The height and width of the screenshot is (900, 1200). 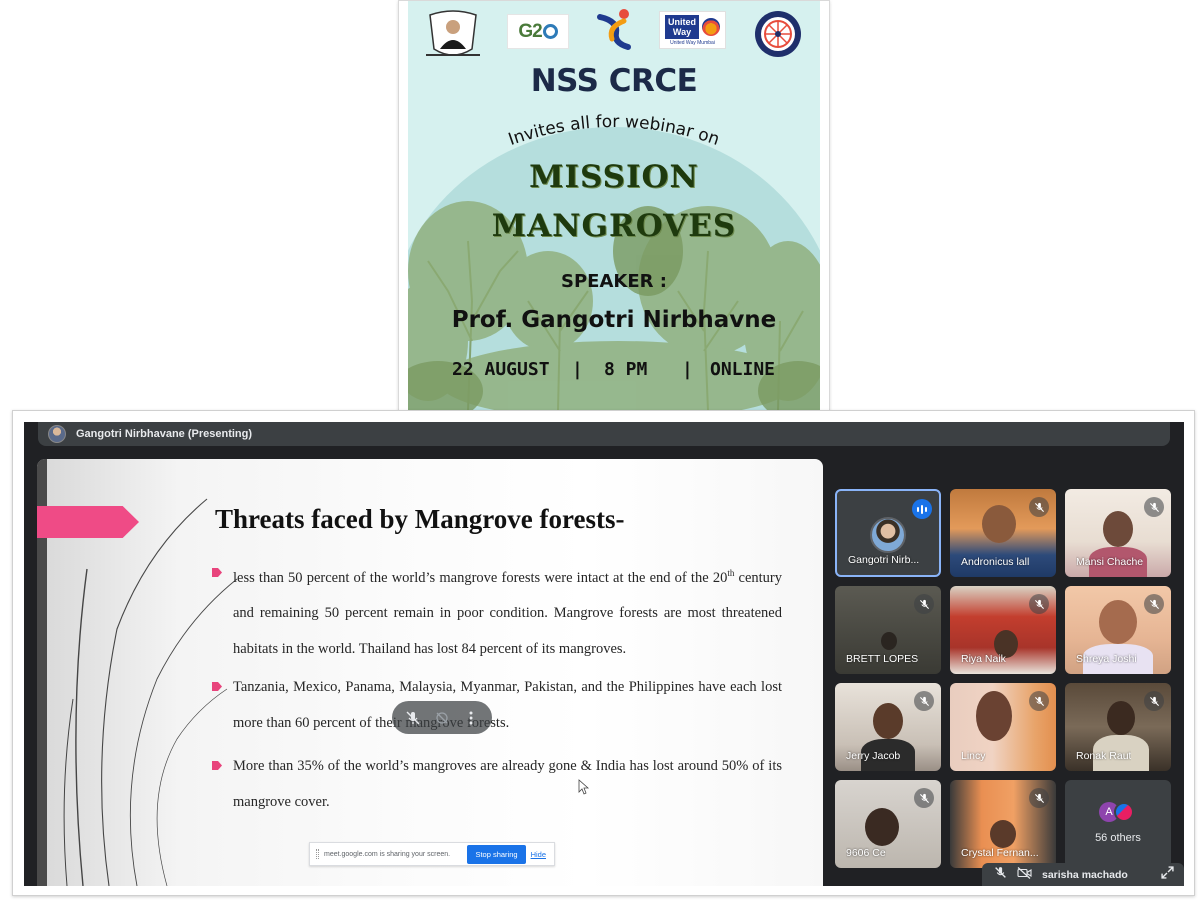 What do you see at coordinates (1003, 630) in the screenshot?
I see `participant-tile: Riya Naik` at bounding box center [1003, 630].